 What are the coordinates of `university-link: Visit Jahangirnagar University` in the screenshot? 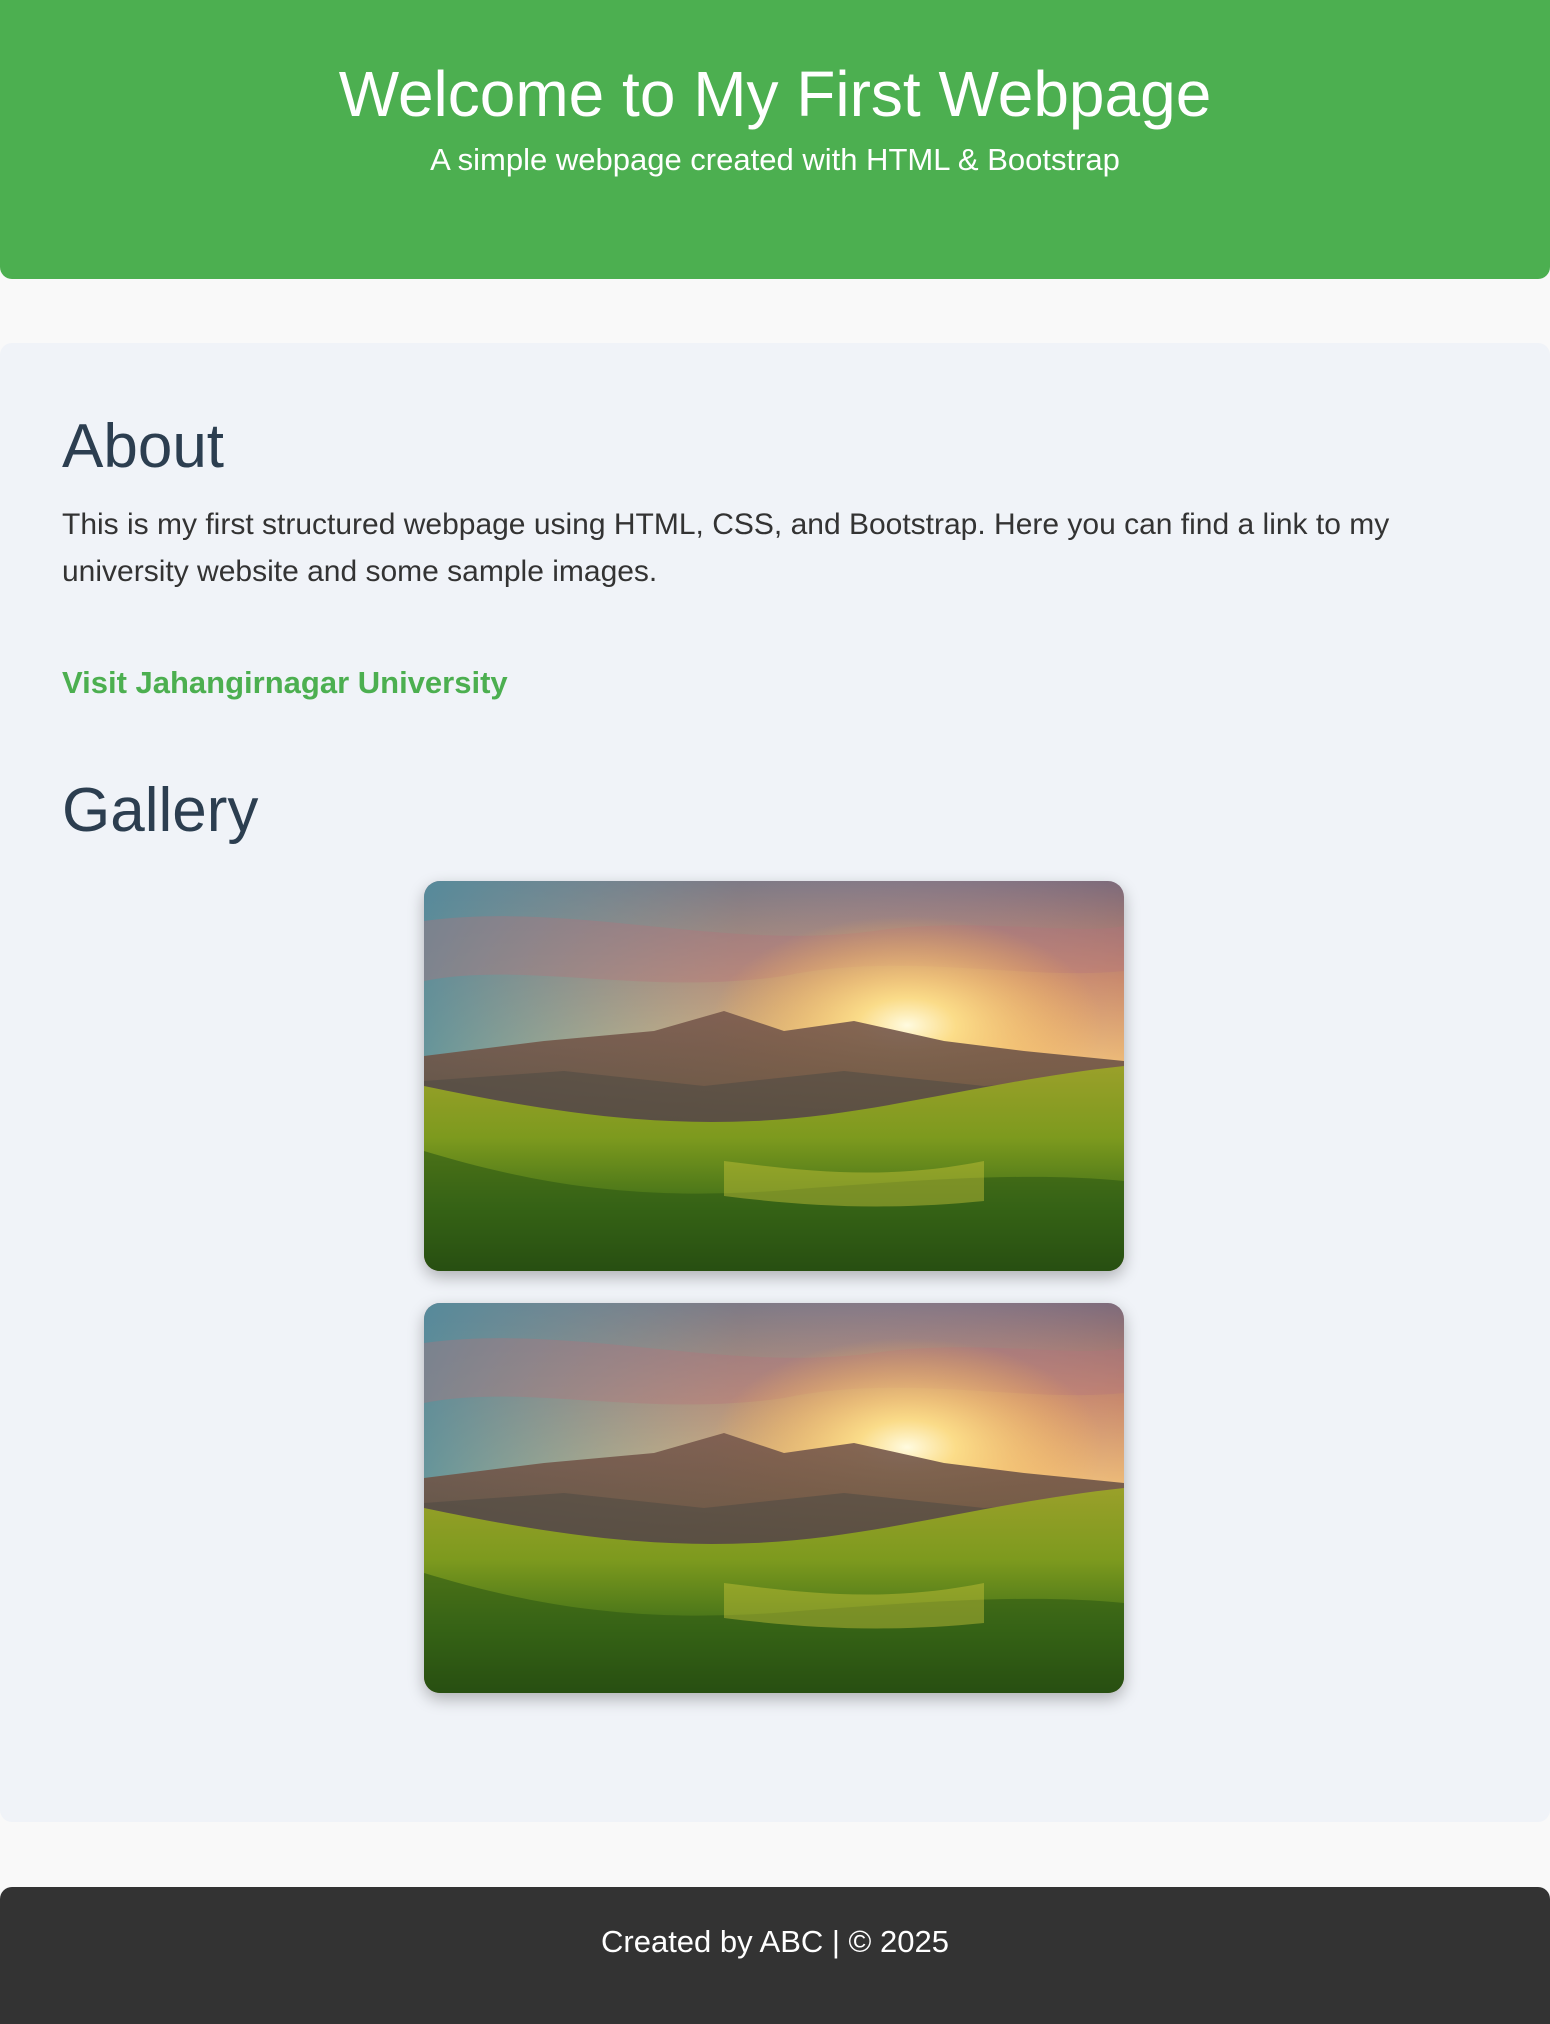 It's located at (285, 683).